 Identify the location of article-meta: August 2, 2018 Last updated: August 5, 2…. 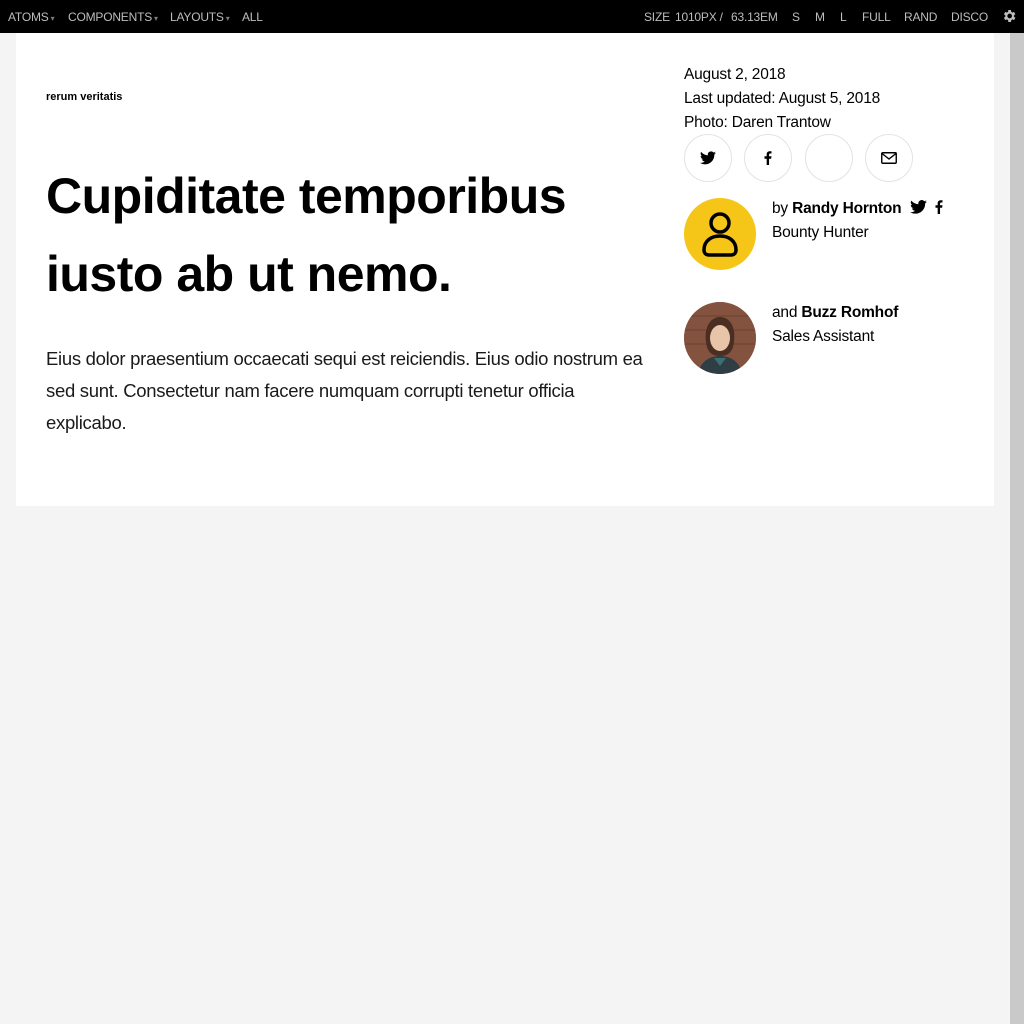
(834, 99).